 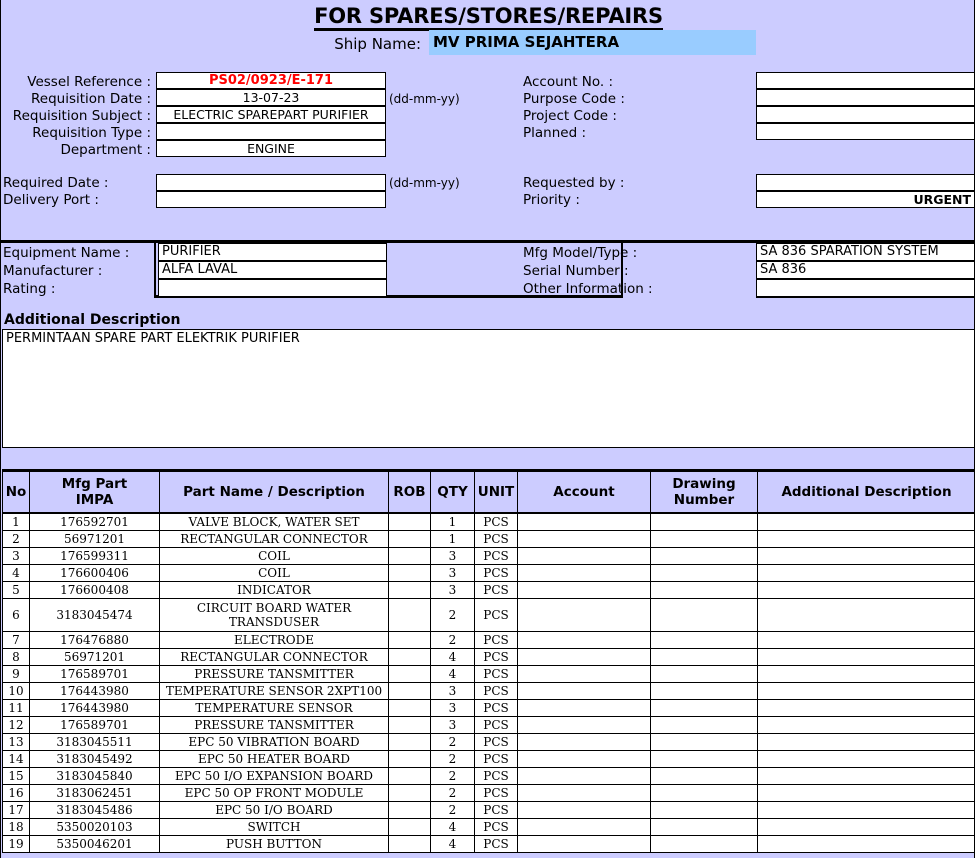 I want to click on cell-no: 15, so click(x=16, y=776).